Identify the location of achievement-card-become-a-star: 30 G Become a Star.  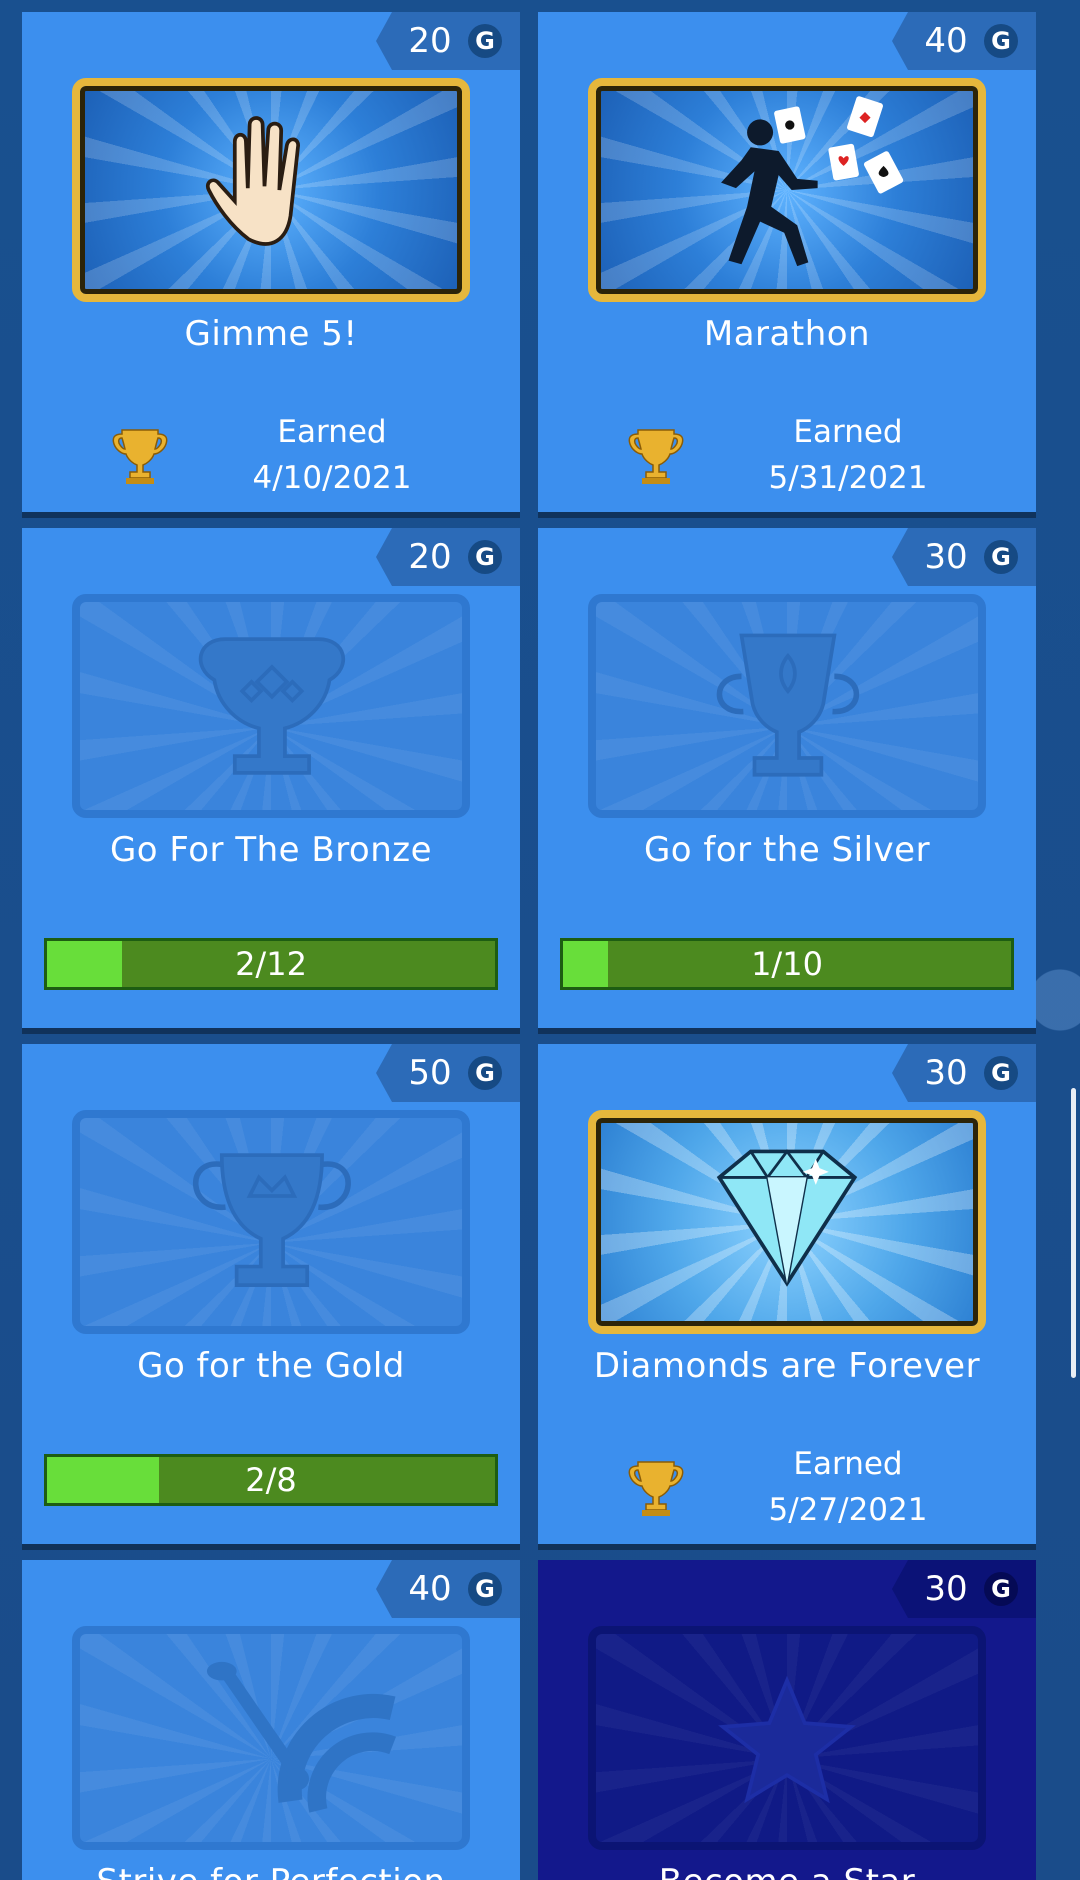
(787, 1720).